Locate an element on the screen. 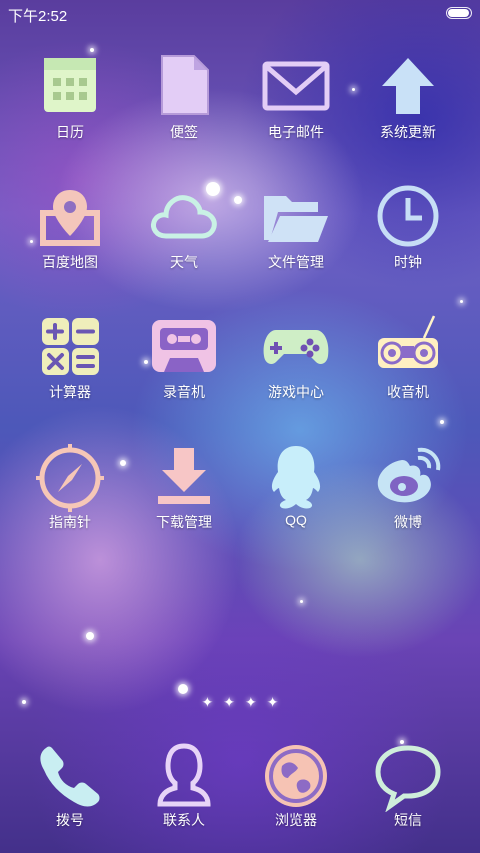 This screenshot has width=480, height=853. arrow-up-icon is located at coordinates (408, 86).